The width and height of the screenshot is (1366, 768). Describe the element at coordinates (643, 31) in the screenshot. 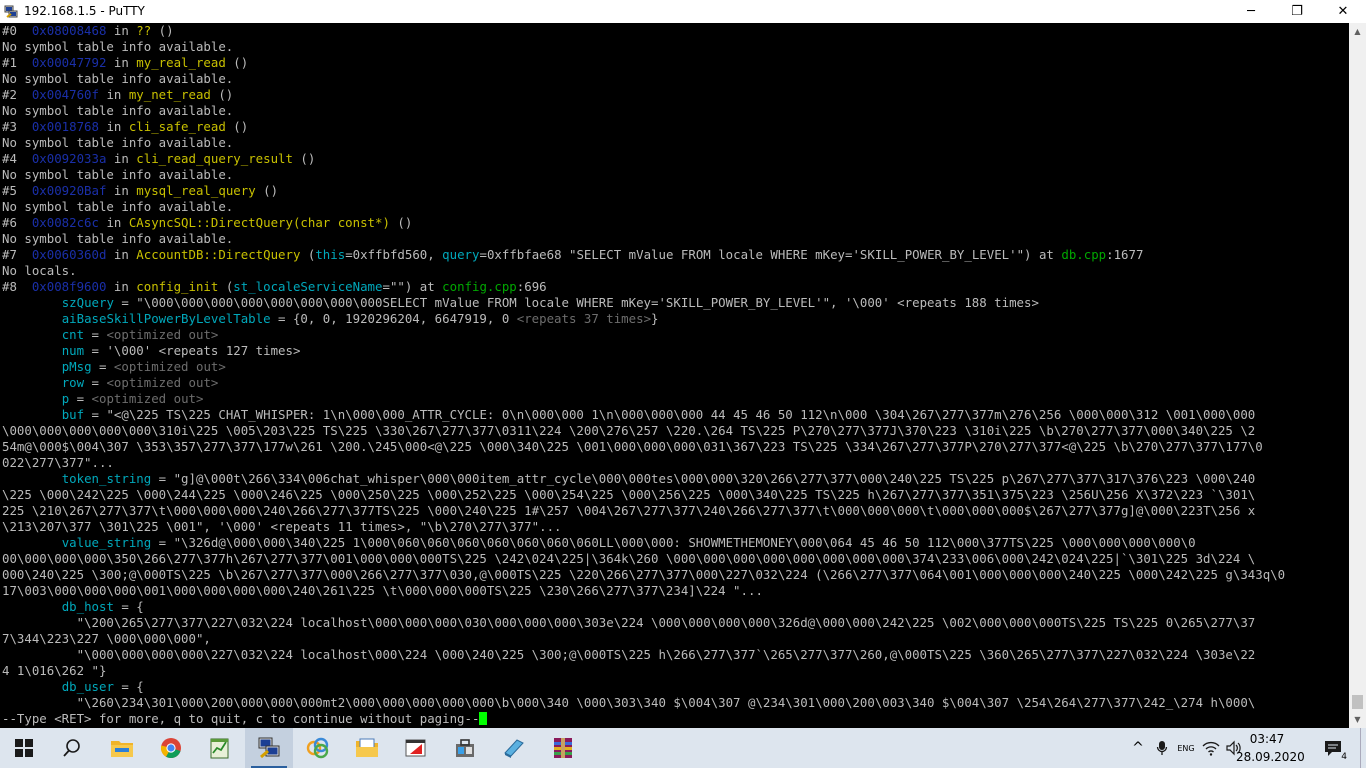

I see `terminal-line: #0 0x08008468 in ?? ()` at that location.